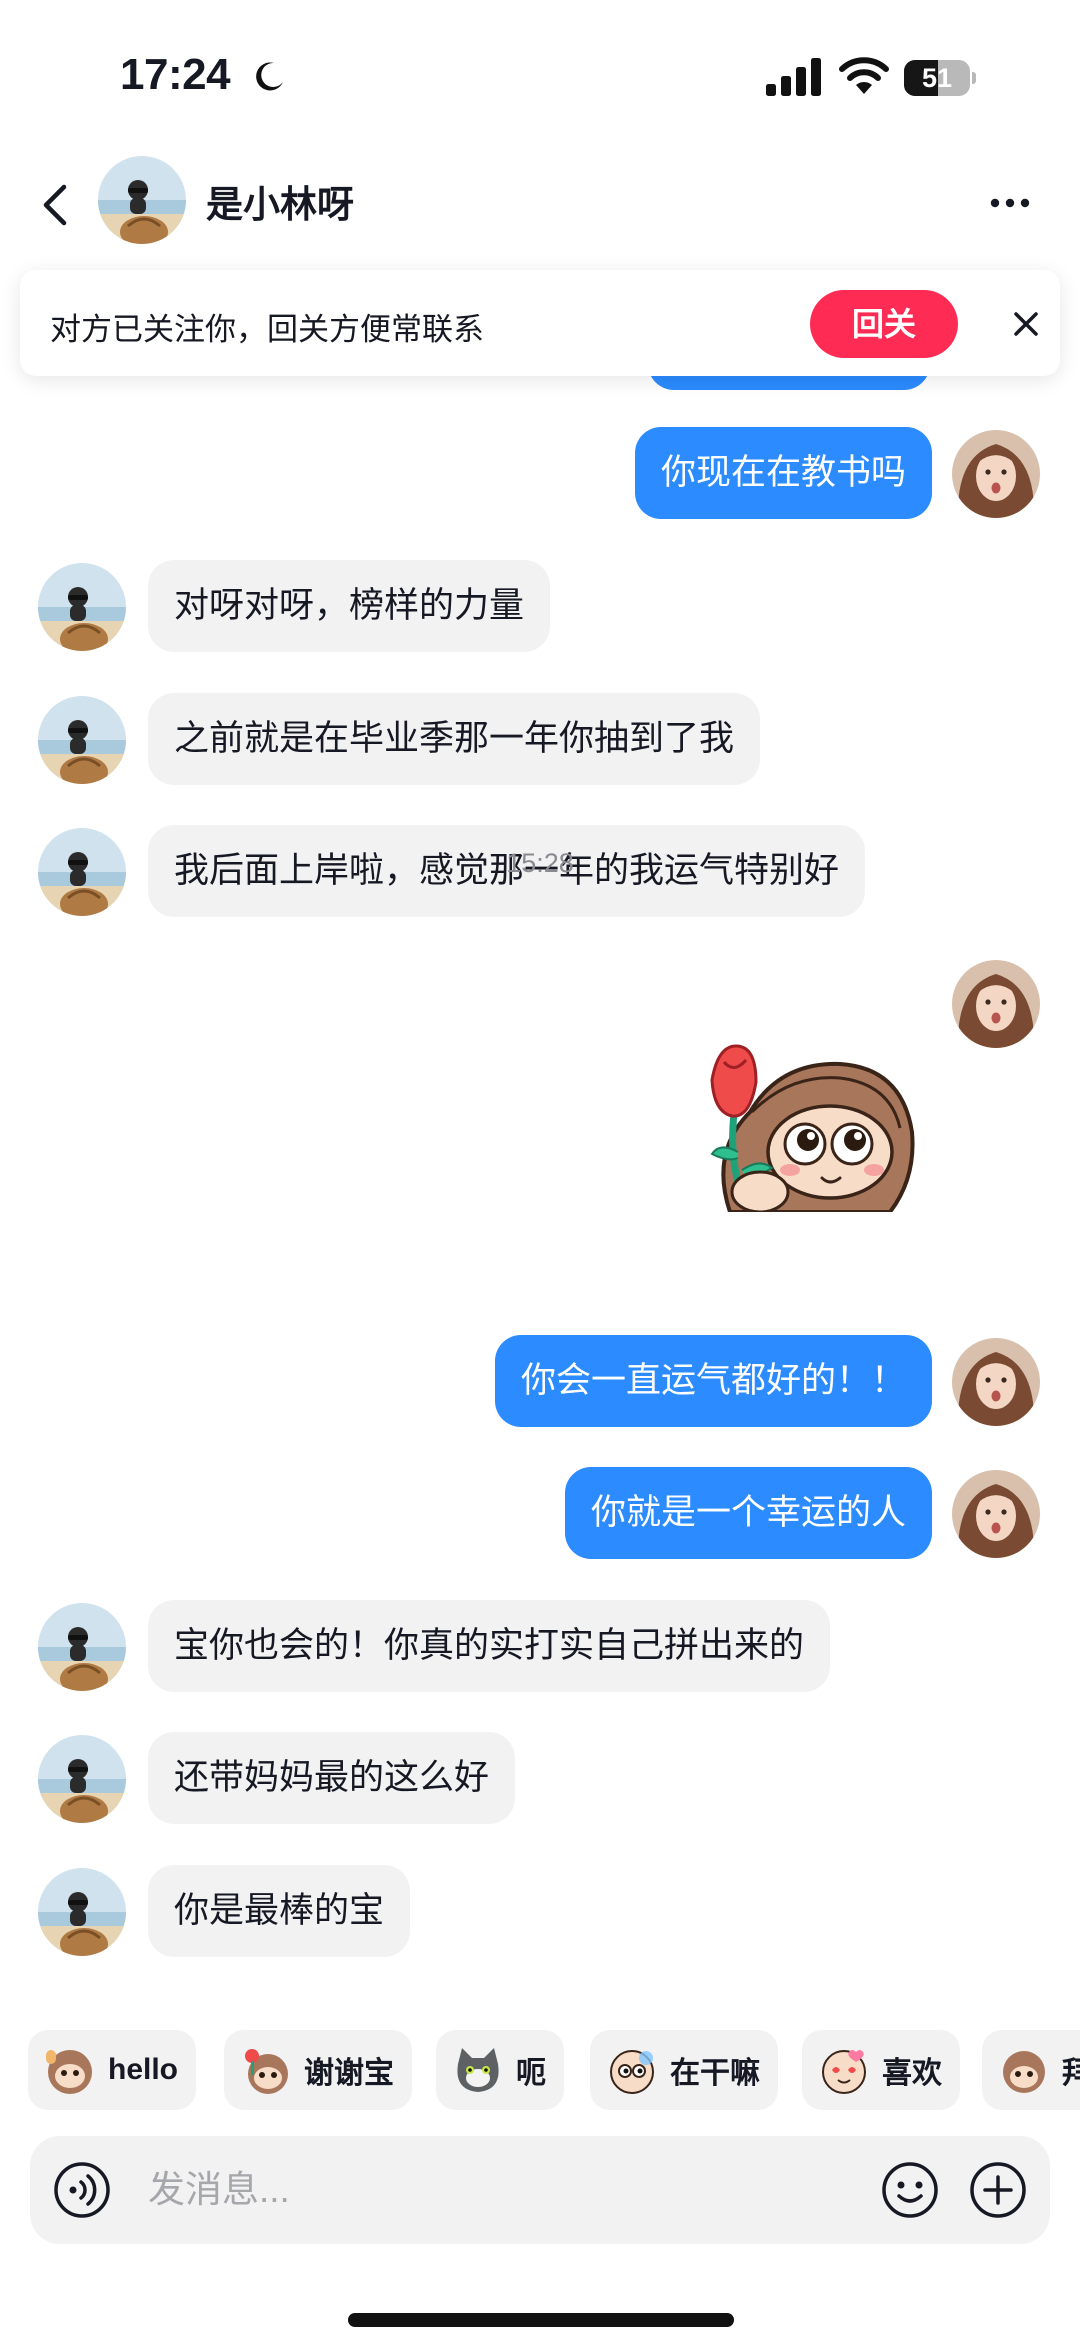  I want to click on more-options-icon, so click(1010, 203).